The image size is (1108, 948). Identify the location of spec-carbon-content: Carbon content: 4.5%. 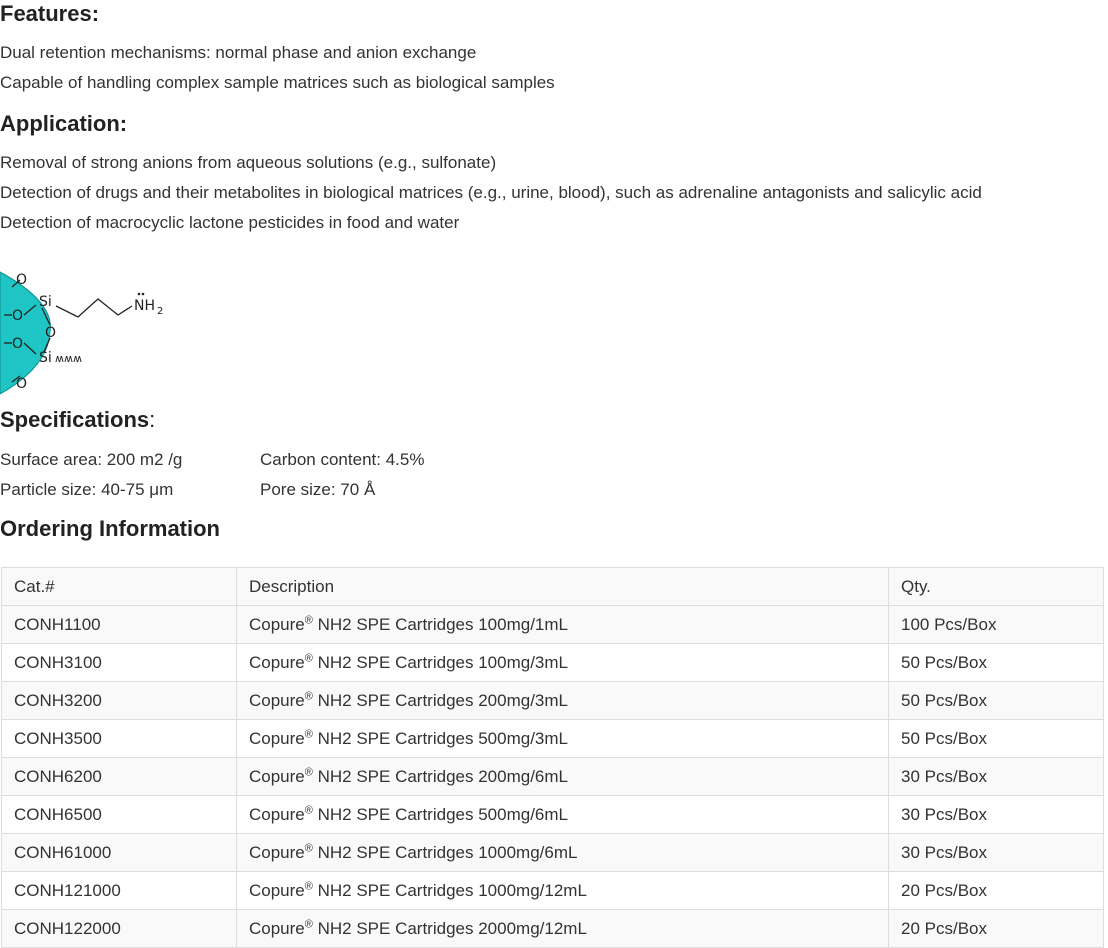
(342, 459).